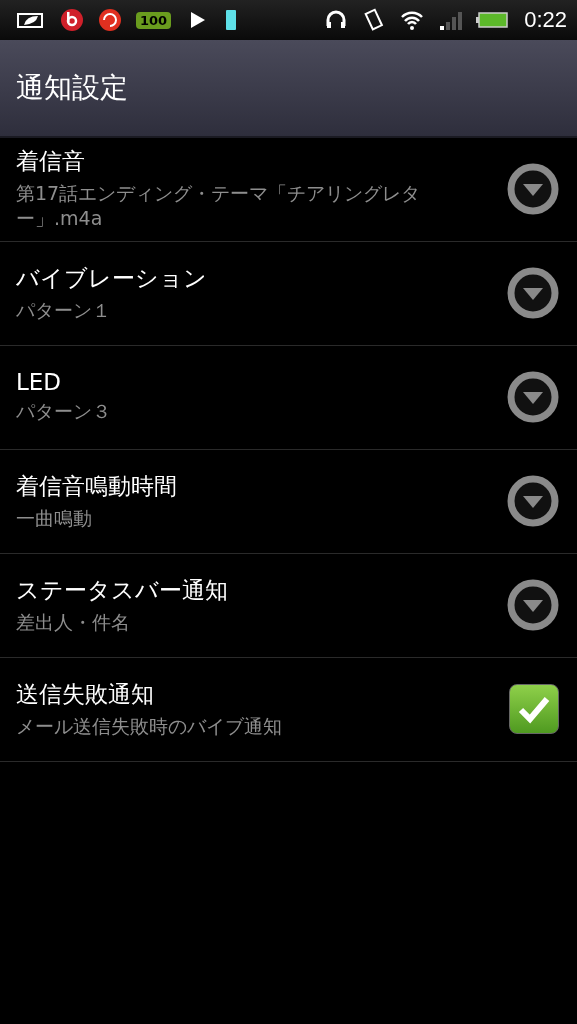 The height and width of the screenshot is (1024, 577). I want to click on setting-item: 送信失敗通知 メール送信失敗時のバイブ通知, so click(288, 710).